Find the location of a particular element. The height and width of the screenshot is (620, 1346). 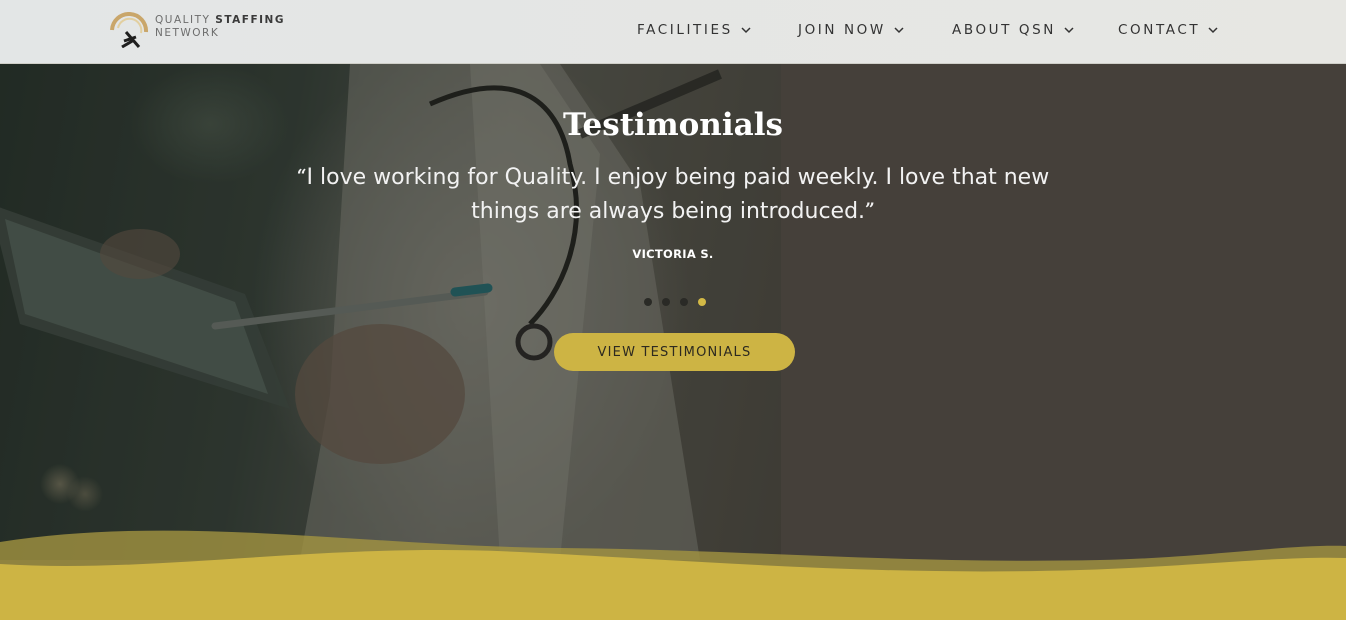

open-quote-icon: “ is located at coordinates (301, 176).